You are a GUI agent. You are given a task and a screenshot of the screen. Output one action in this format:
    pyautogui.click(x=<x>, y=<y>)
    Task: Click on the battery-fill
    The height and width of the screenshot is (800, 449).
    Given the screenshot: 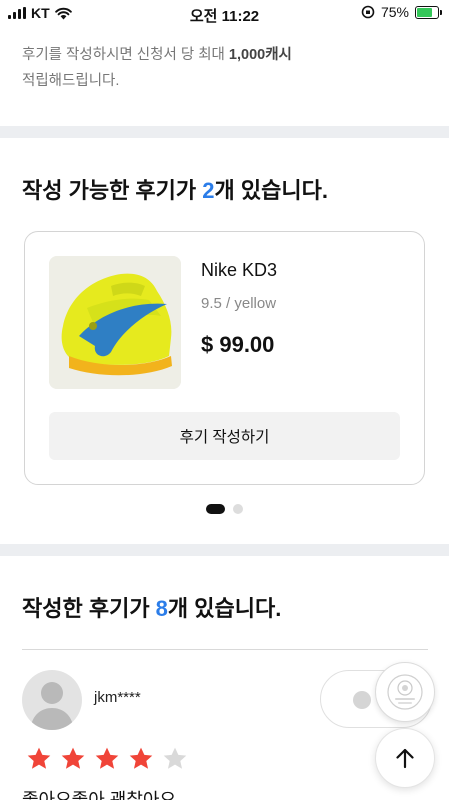 What is the action you would take?
    pyautogui.click(x=424, y=12)
    